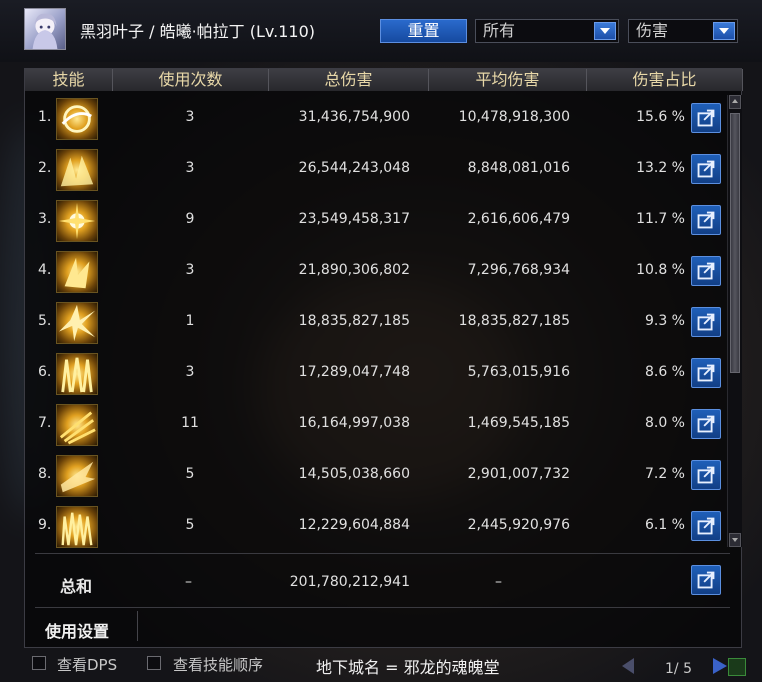  What do you see at coordinates (628, 666) in the screenshot?
I see `prev-page-icon` at bounding box center [628, 666].